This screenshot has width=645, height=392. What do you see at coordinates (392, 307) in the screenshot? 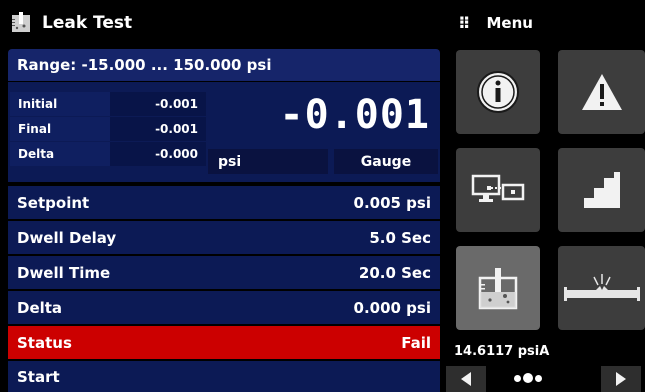
I see `param-value: 0.000 psi` at bounding box center [392, 307].